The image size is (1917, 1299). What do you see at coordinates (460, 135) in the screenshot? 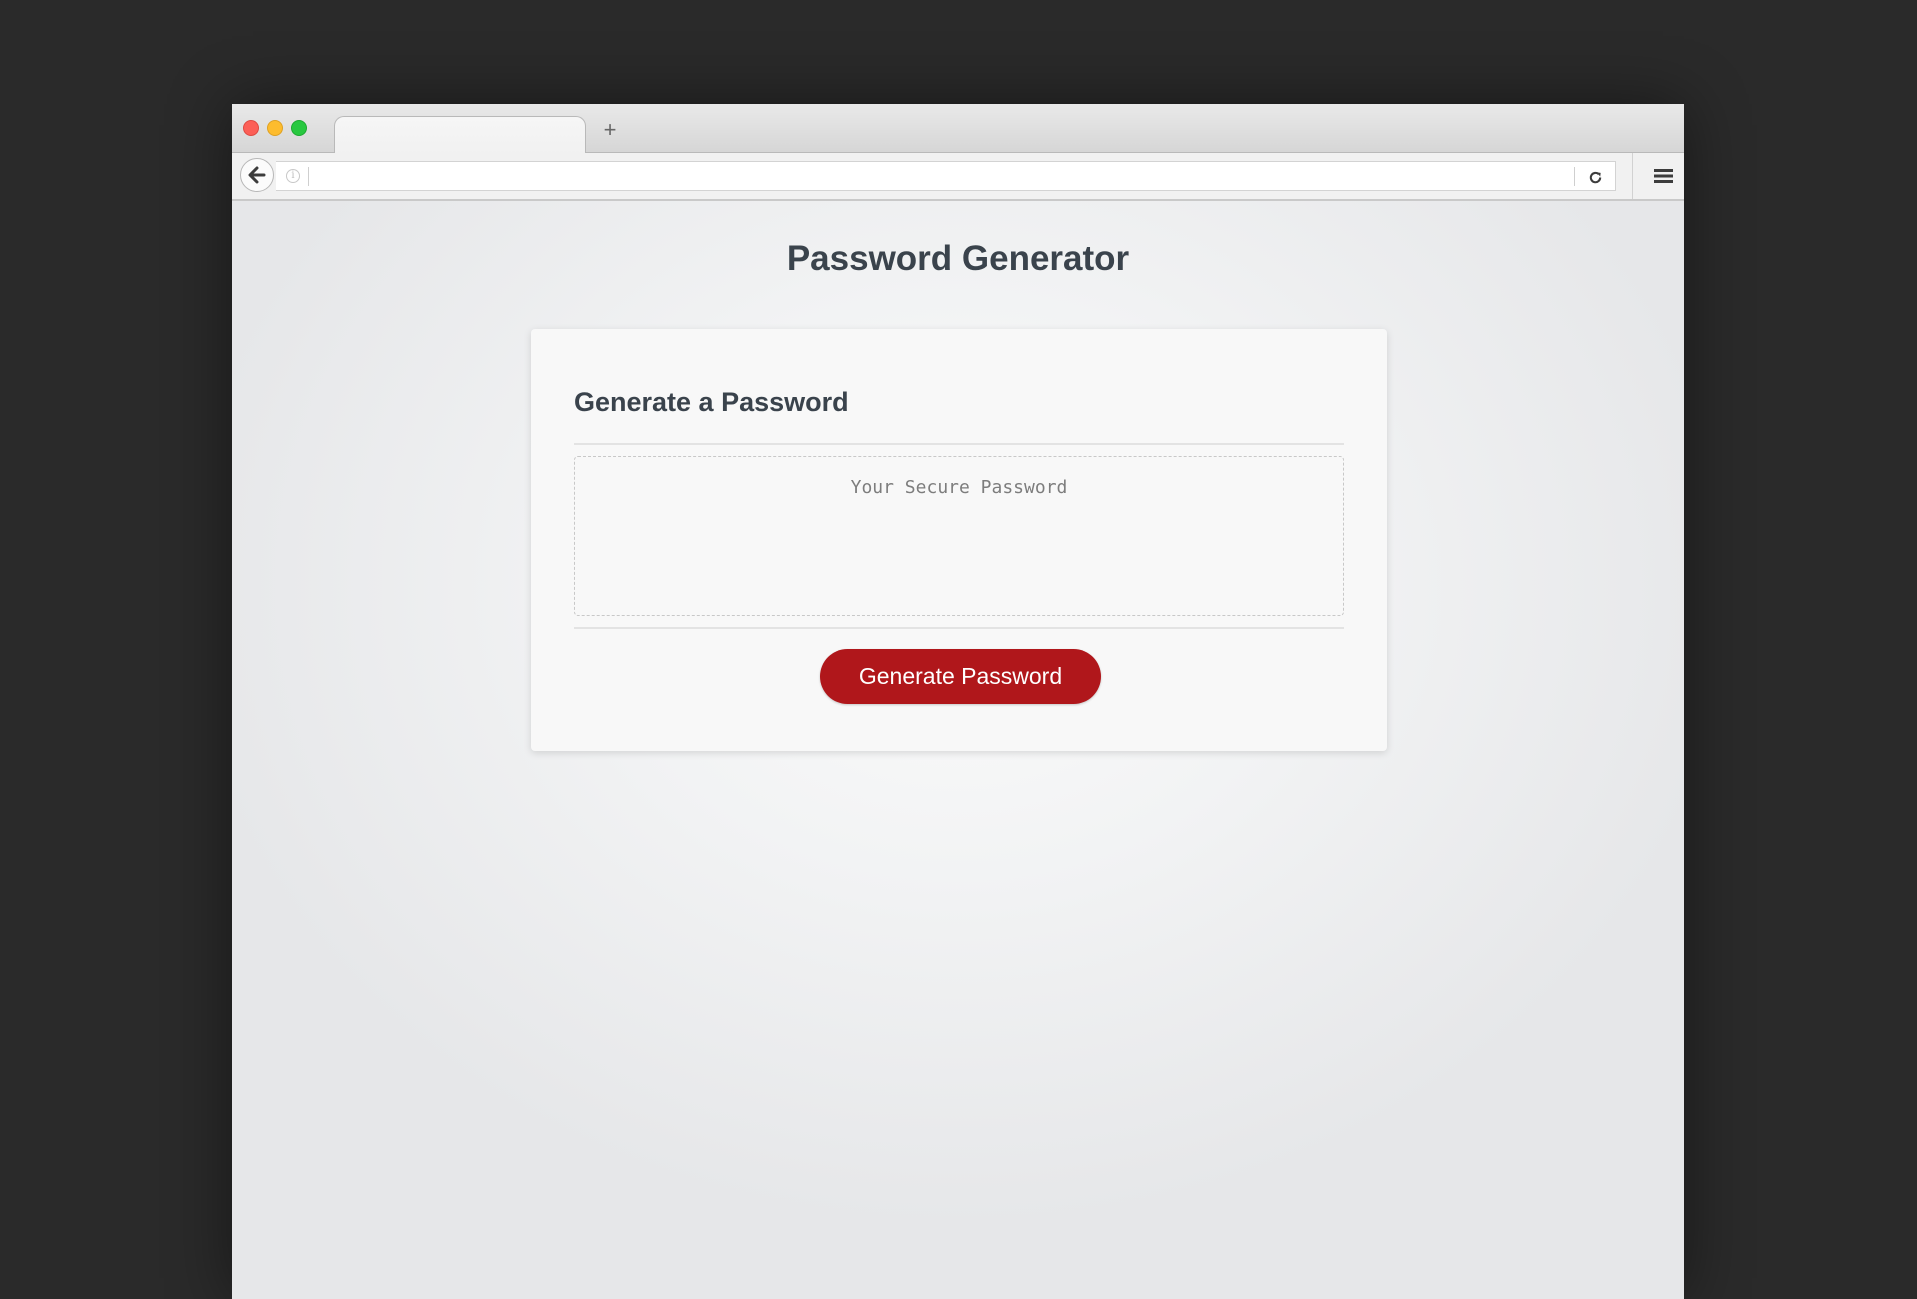
I see `browser-tab` at bounding box center [460, 135].